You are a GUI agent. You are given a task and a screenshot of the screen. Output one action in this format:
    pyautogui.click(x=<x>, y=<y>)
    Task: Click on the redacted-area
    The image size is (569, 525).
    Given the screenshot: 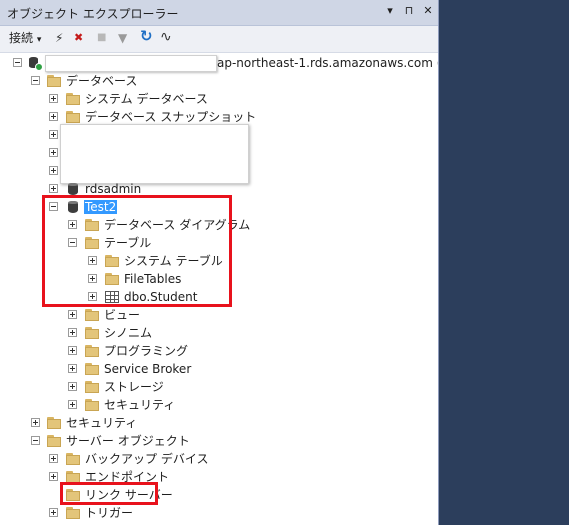 What is the action you would take?
    pyautogui.click(x=154, y=154)
    